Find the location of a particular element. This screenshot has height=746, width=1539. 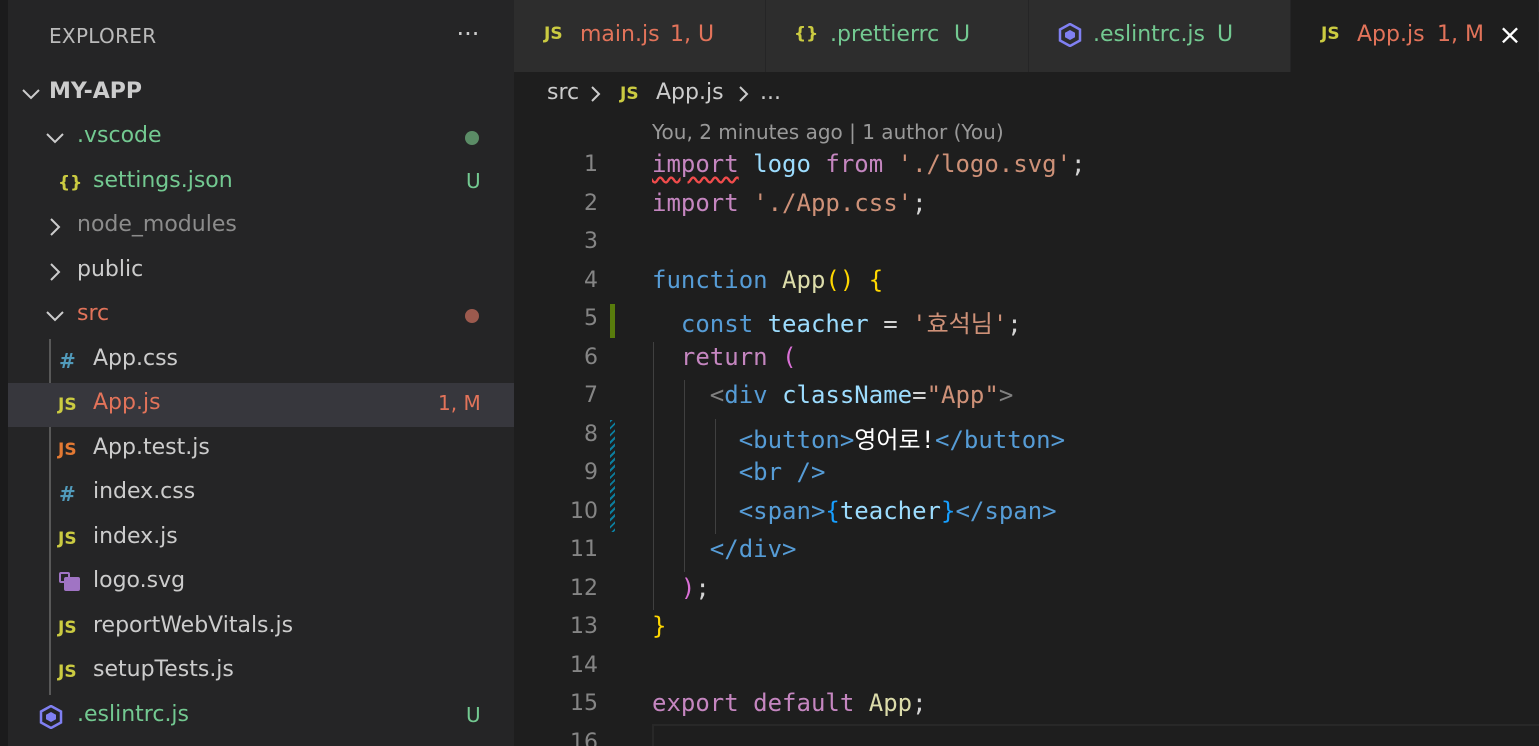

tab-eslintrc: .eslintrc.js U is located at coordinates (1160, 36).